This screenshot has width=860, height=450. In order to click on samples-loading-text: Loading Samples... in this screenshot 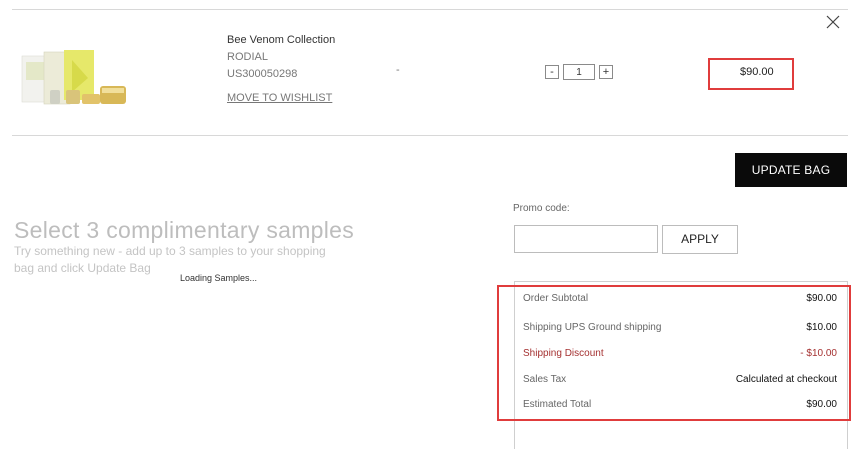, I will do `click(219, 278)`.